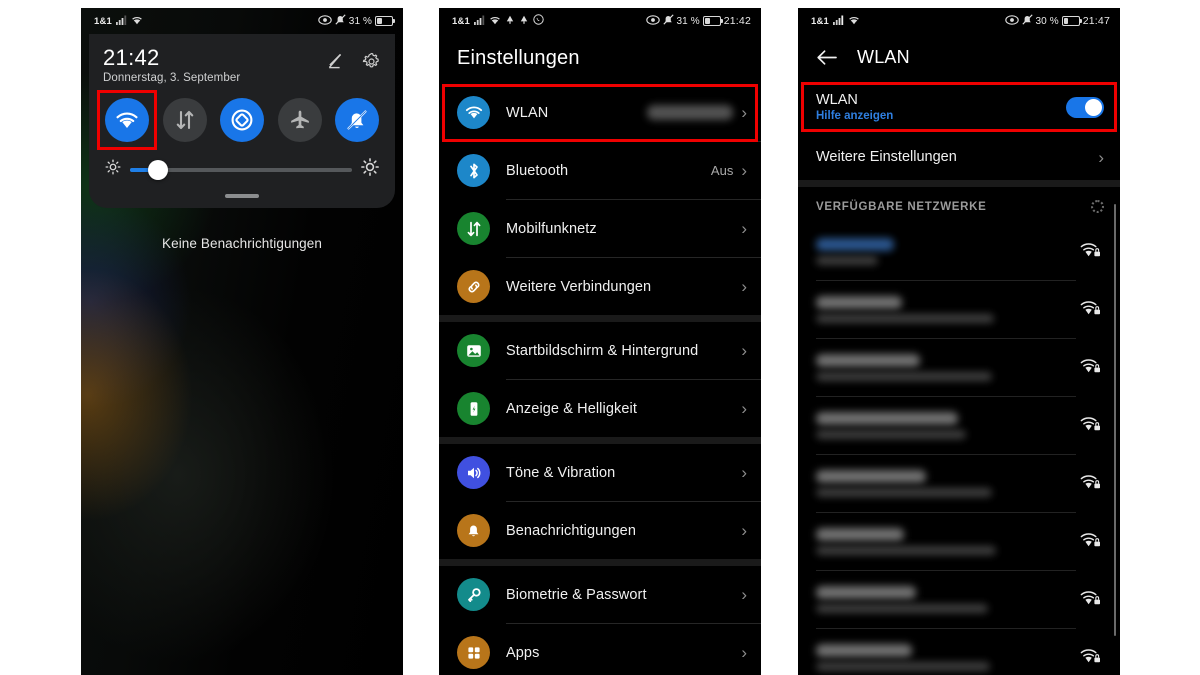 The height and width of the screenshot is (675, 1200). I want to click on available-networks-header: VERFÜGBARE NETZWERKE, so click(959, 205).